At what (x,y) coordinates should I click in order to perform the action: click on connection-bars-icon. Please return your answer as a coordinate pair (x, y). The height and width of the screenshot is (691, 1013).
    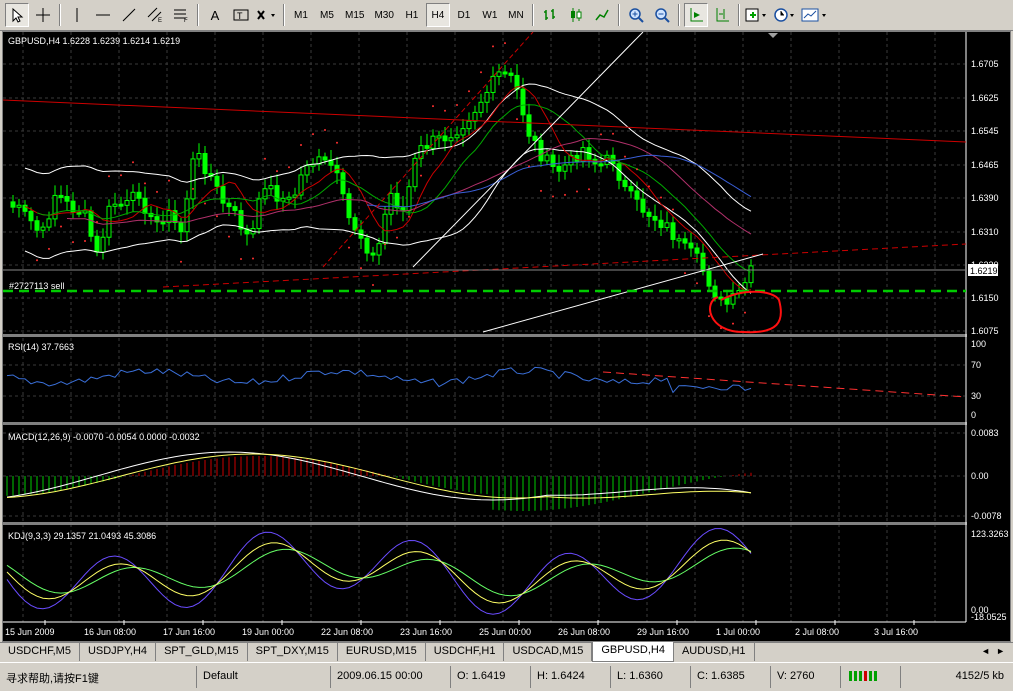
    Looking at the image, I should click on (863, 676).